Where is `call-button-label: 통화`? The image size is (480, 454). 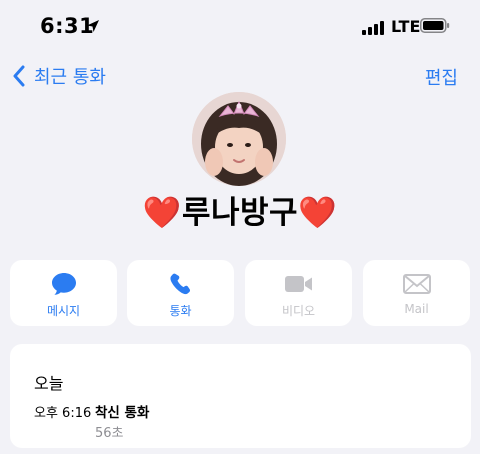 call-button-label: 통화 is located at coordinates (180, 311).